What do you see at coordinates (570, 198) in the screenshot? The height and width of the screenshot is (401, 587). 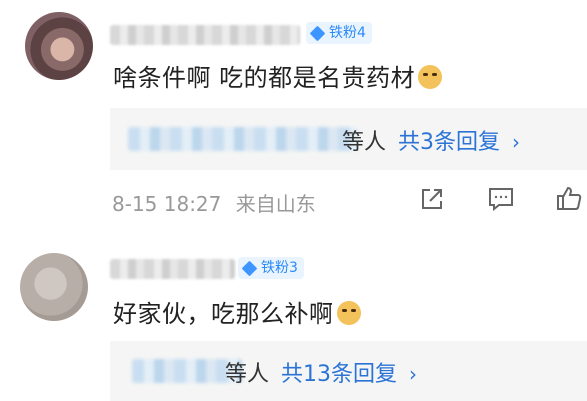 I see `like-icon` at bounding box center [570, 198].